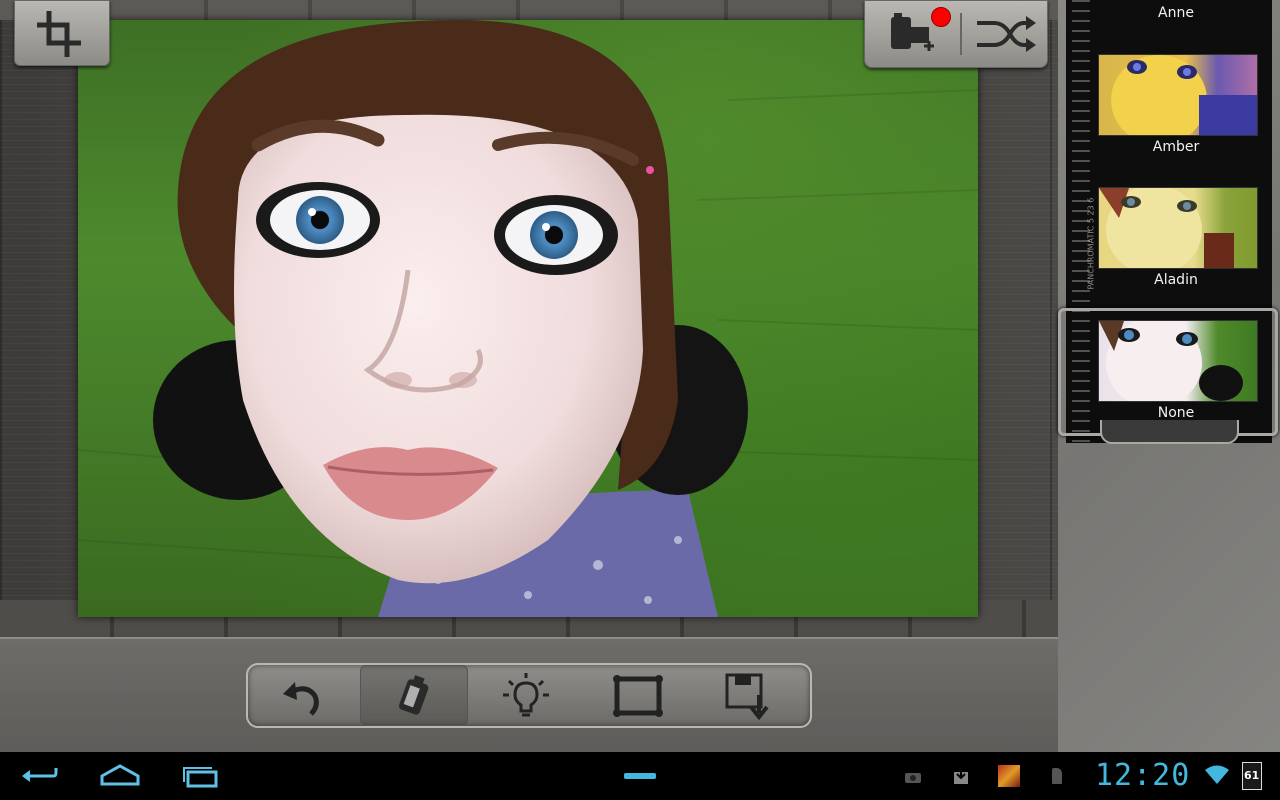 The height and width of the screenshot is (800, 1280). I want to click on save-icon, so click(747, 696).